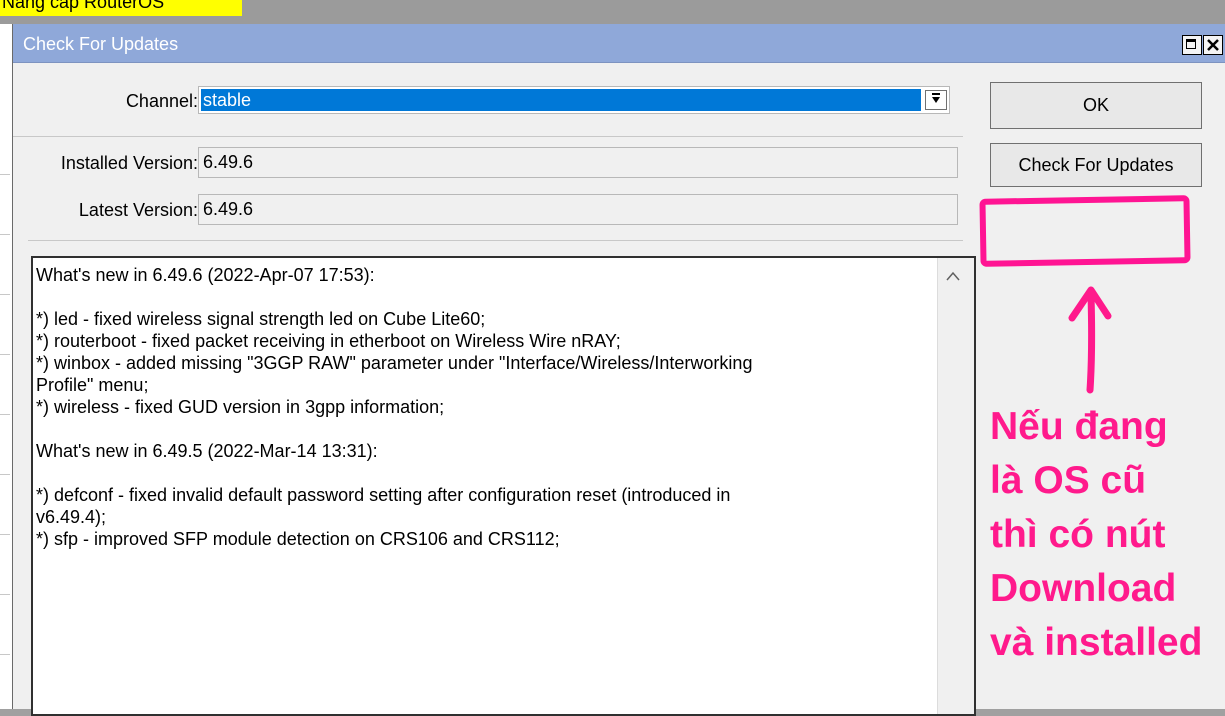  Describe the element at coordinates (92, 385) in the screenshot. I see `release-note-line: Profile" menu;` at that location.